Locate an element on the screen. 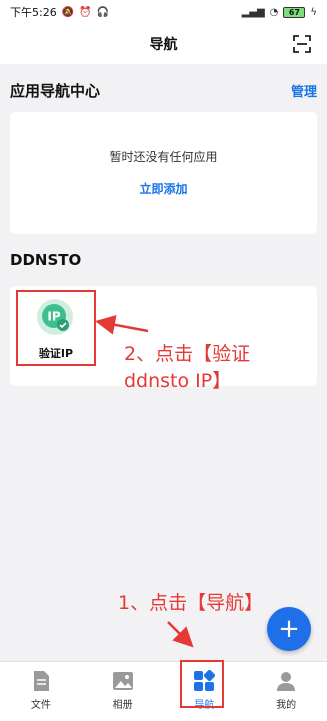 This screenshot has height=721, width=327. annotation-step2-line2: ddnsto IP】 is located at coordinates (178, 381).